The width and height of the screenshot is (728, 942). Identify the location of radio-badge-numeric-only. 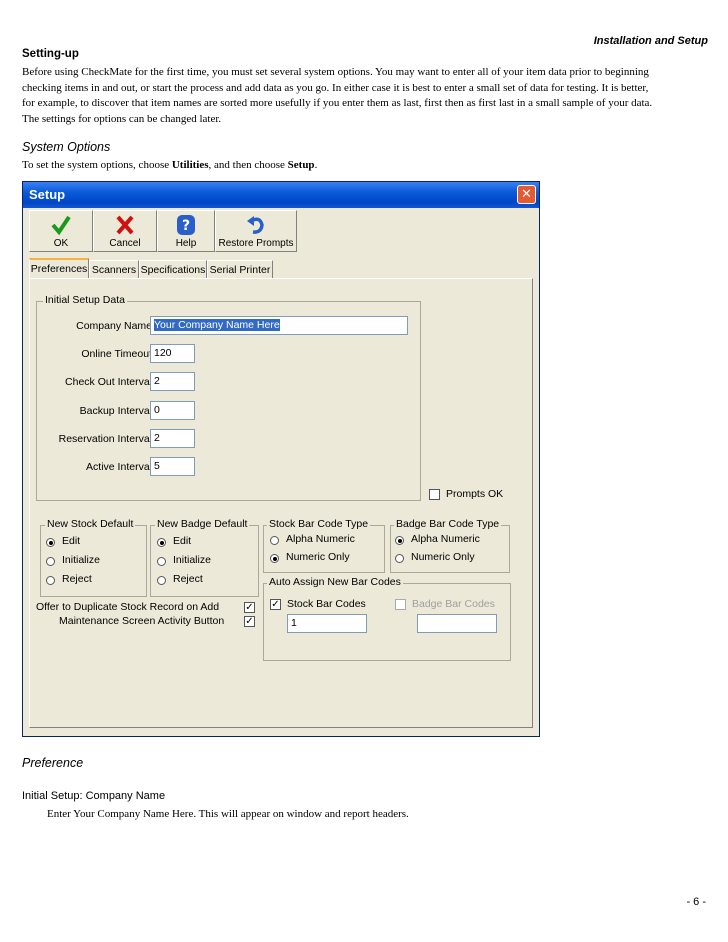
(399, 558).